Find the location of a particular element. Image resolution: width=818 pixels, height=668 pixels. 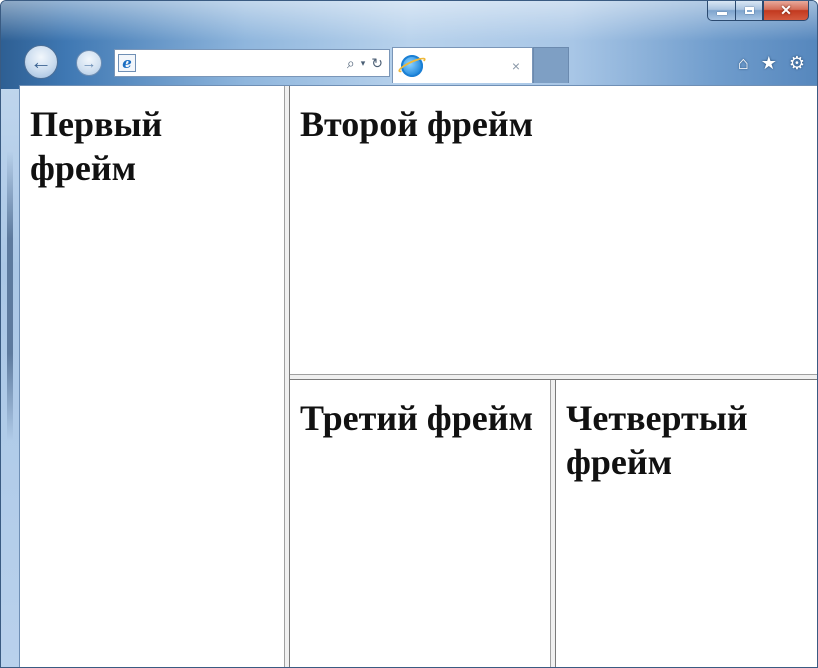

close-button: ✕ is located at coordinates (786, 11).